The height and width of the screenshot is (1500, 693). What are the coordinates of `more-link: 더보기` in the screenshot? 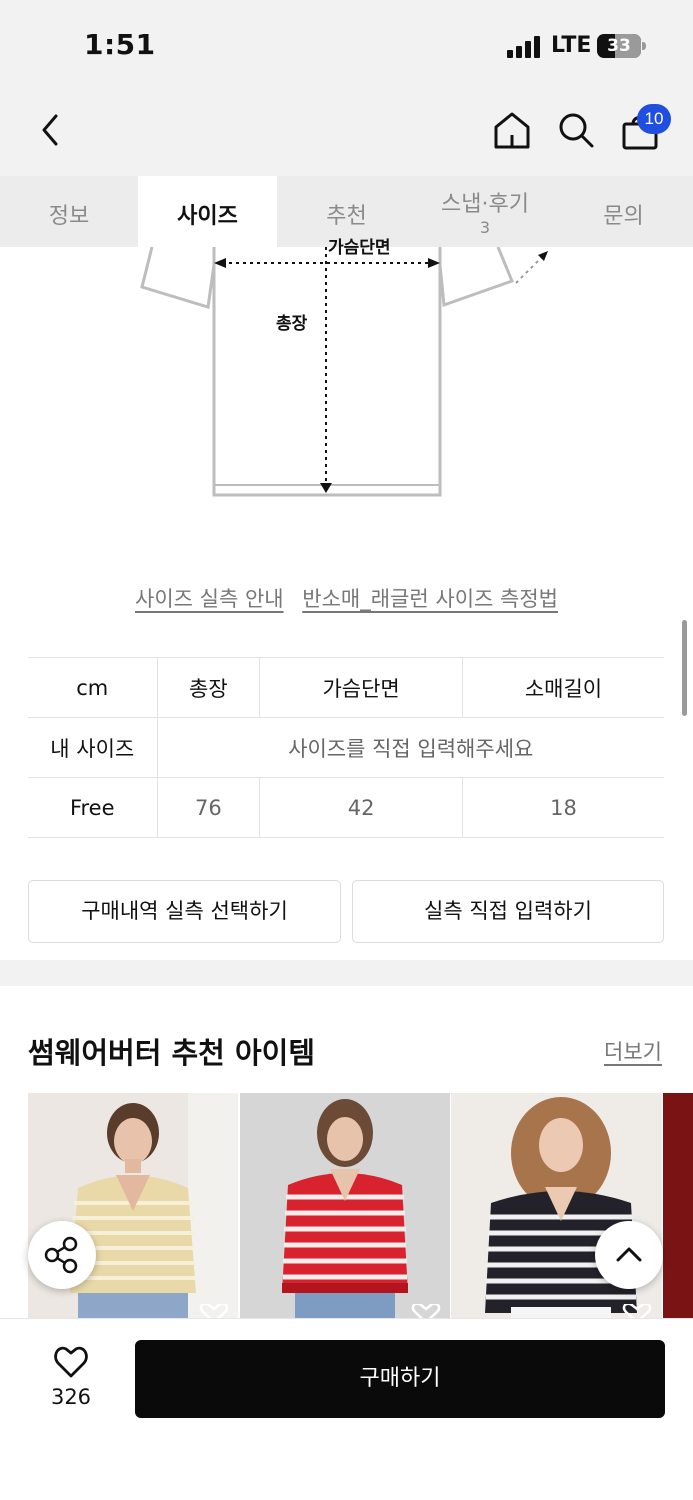 It's located at (633, 1051).